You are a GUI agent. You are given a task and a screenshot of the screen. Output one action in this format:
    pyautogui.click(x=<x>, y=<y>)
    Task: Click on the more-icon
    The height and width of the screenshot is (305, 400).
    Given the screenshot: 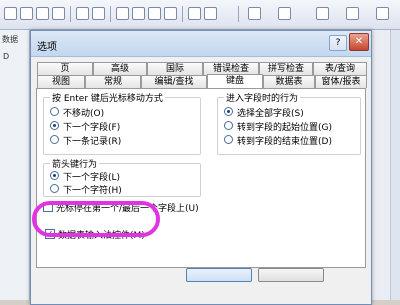 What is the action you would take?
    pyautogui.click(x=382, y=13)
    